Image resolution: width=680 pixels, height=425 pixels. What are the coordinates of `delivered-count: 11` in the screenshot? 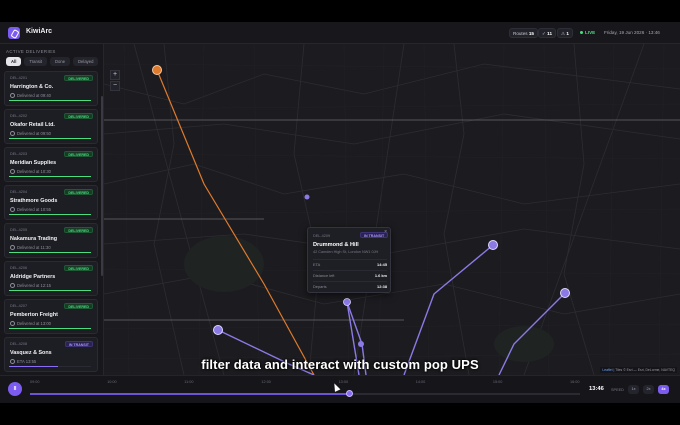 It's located at (549, 33).